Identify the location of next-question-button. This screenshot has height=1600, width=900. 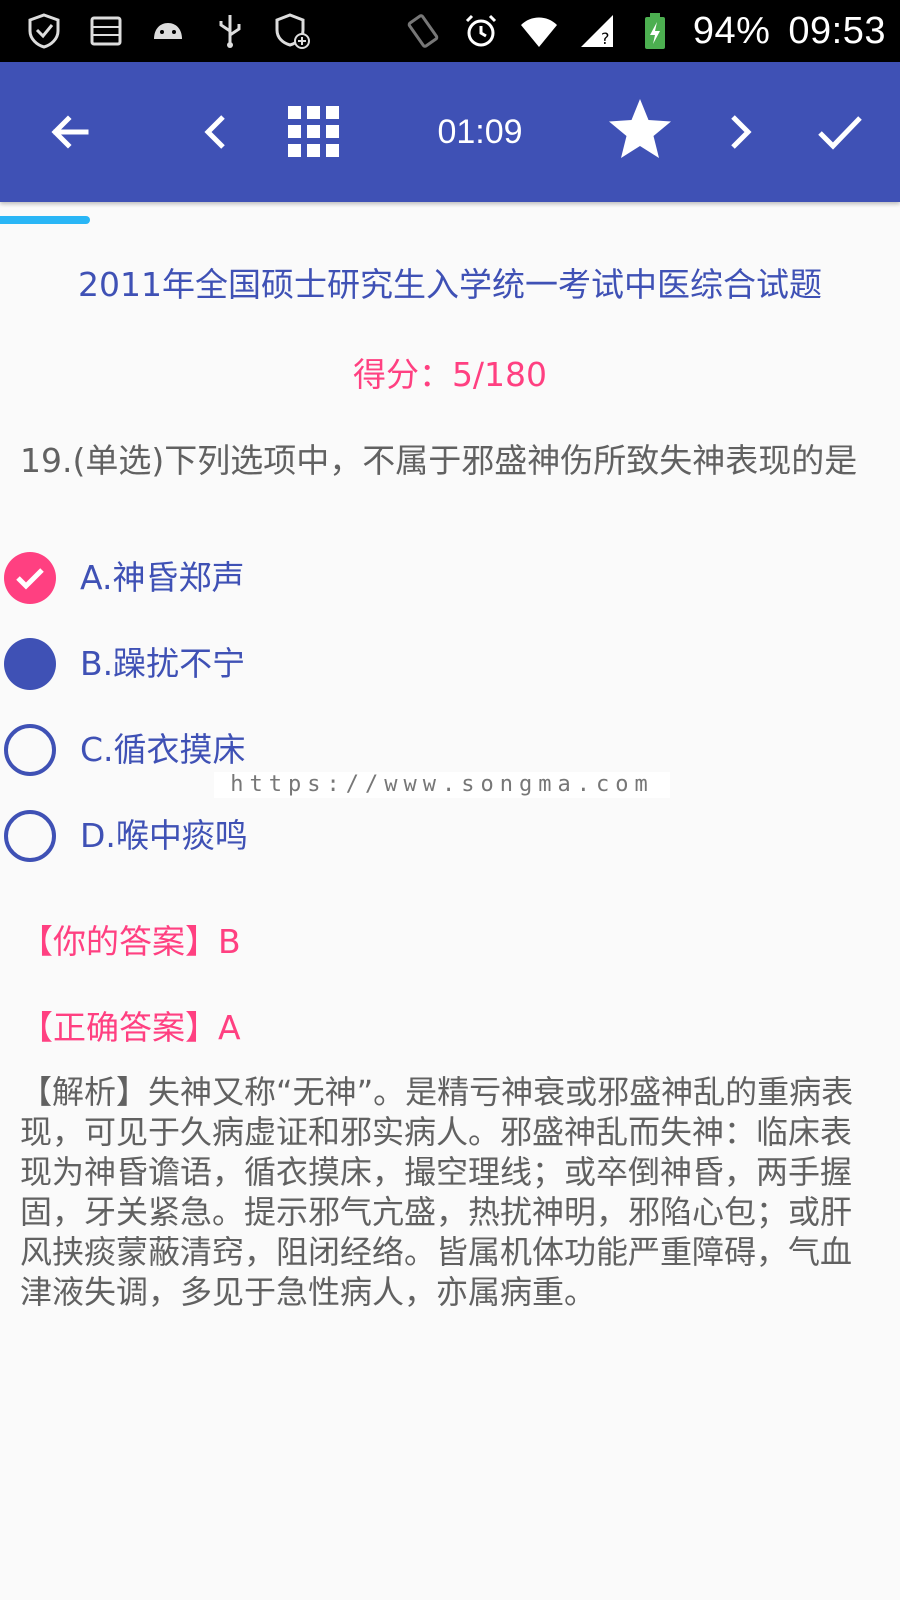
(740, 132).